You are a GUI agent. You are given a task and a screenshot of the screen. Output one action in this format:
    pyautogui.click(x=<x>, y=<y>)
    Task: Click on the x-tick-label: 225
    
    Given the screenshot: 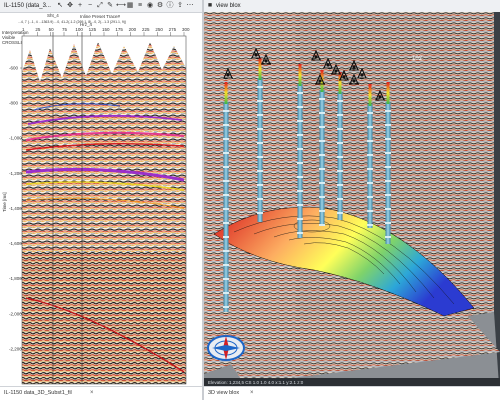 What is the action you would take?
    pyautogui.click(x=146, y=29)
    